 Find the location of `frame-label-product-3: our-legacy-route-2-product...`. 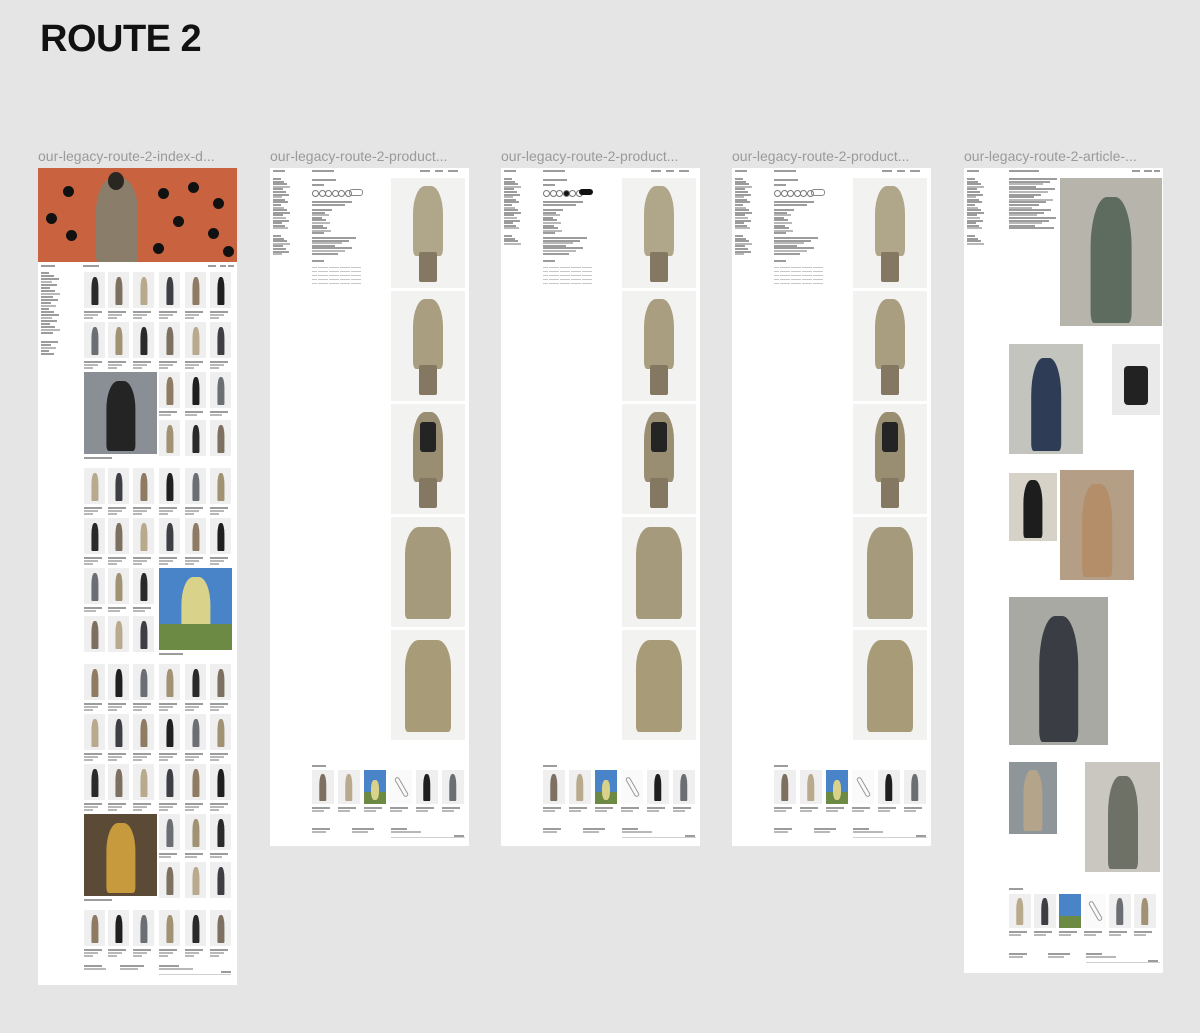

frame-label-product-3: our-legacy-route-2-product... is located at coordinates (820, 156).